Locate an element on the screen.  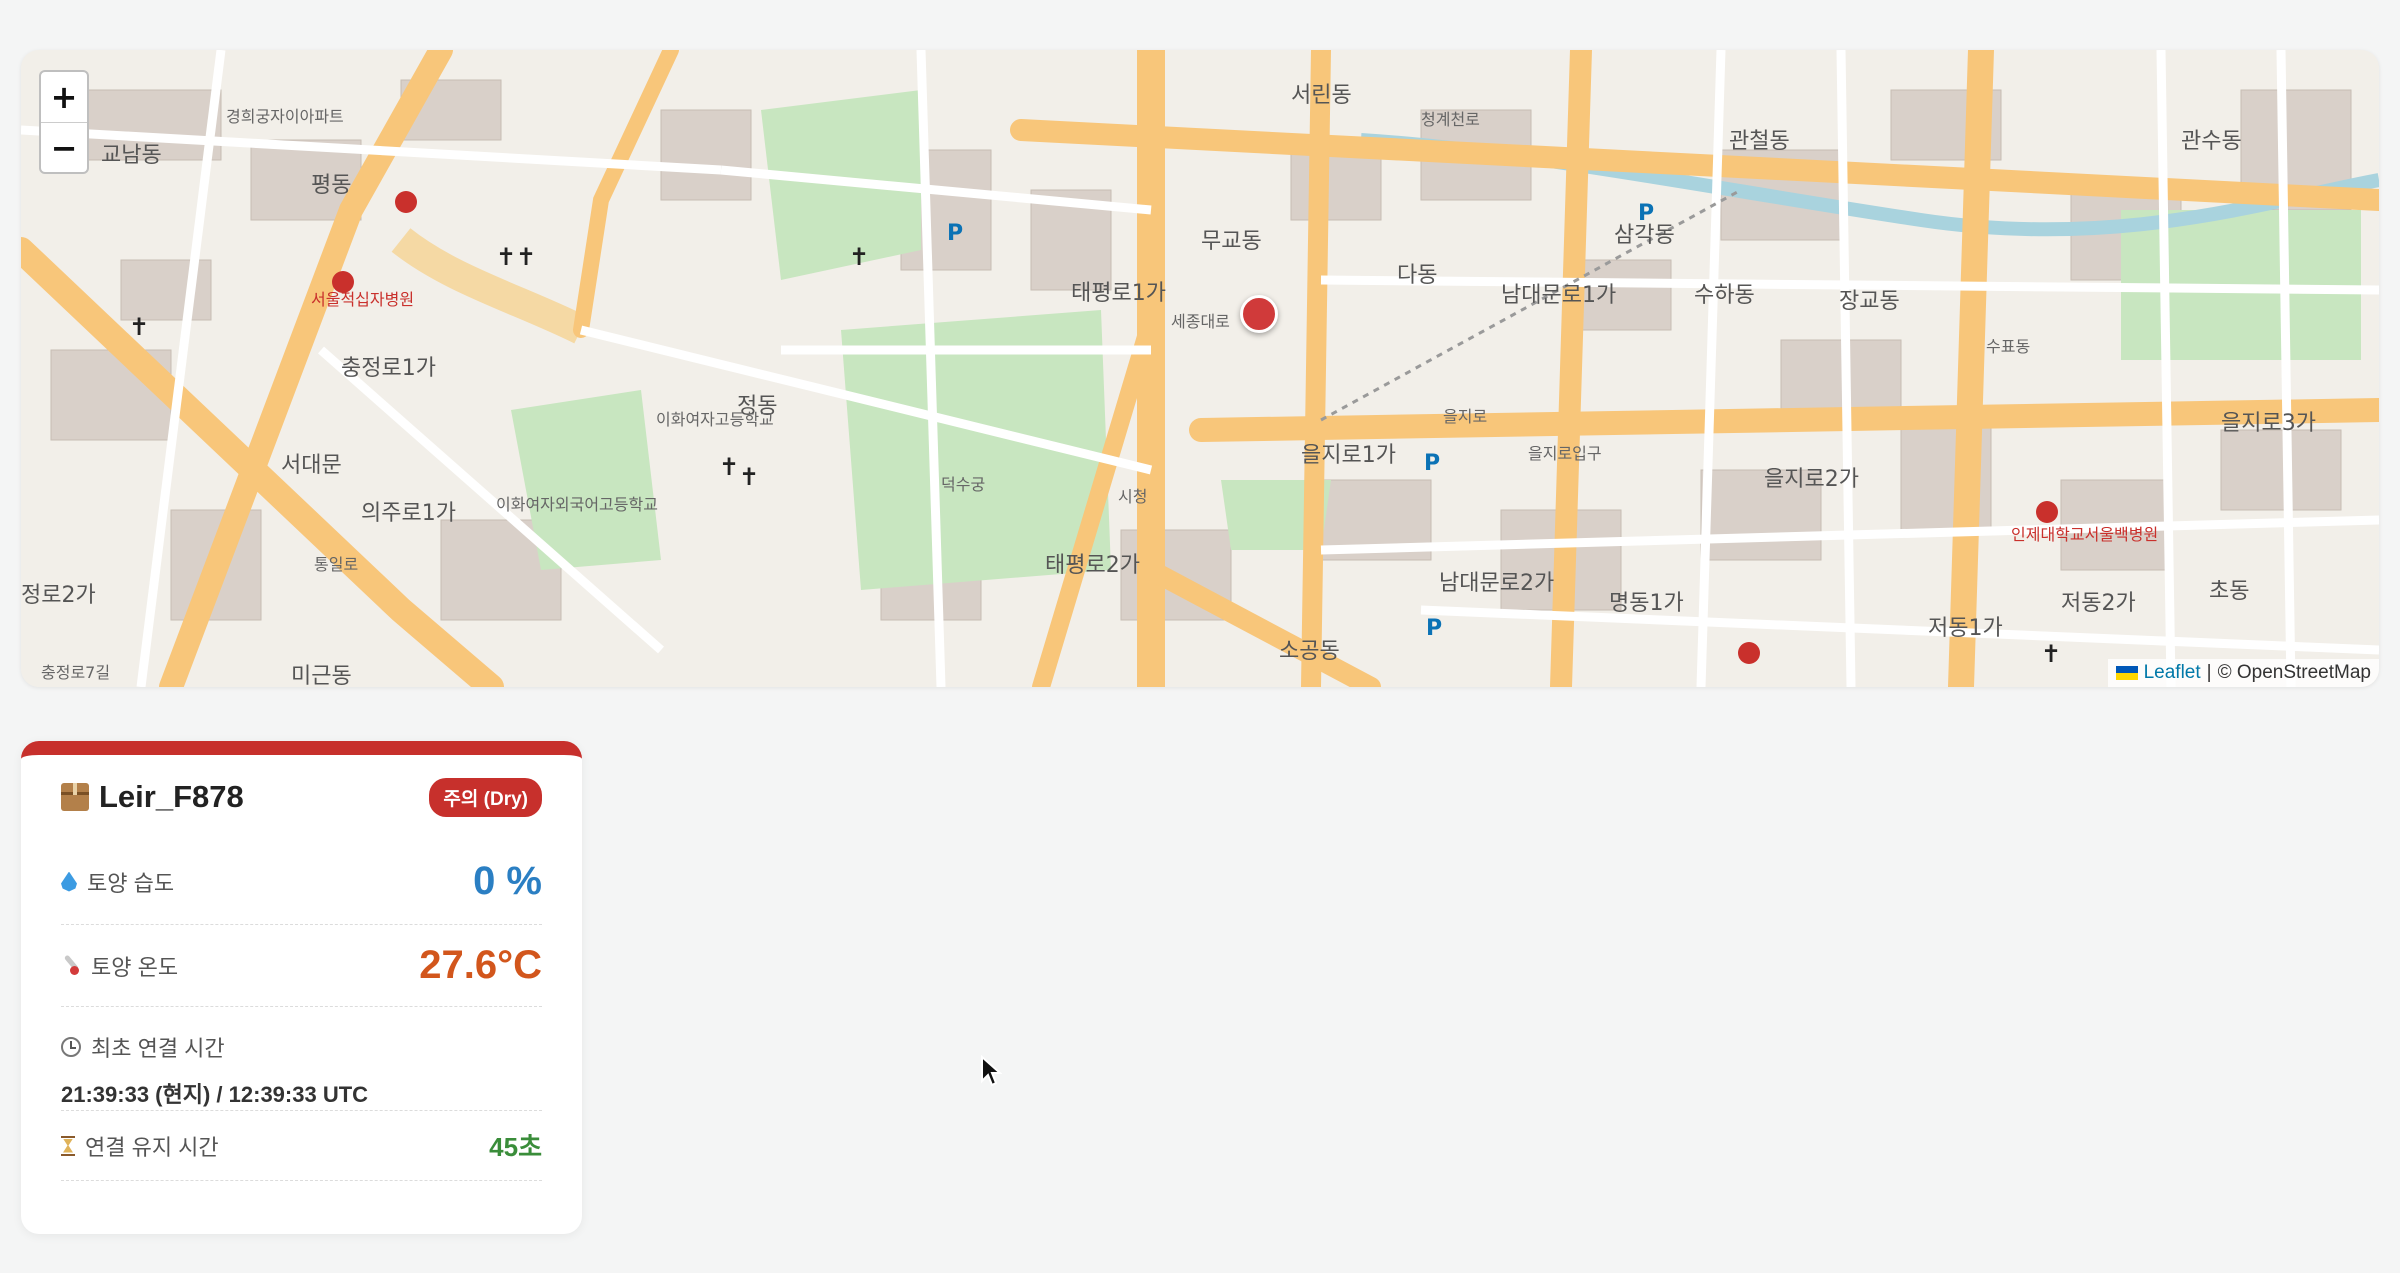
device-name: Leir_F878 is located at coordinates (171, 796).